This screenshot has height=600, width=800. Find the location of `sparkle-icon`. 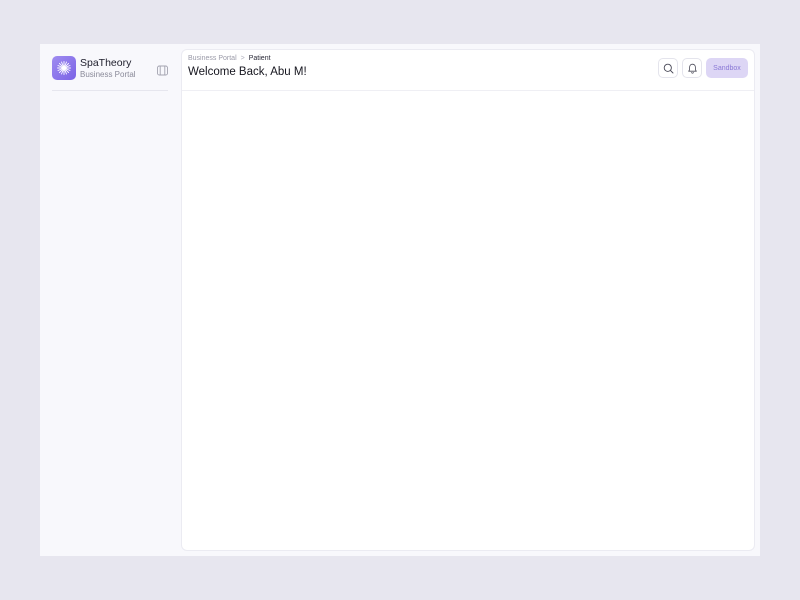

sparkle-icon is located at coordinates (64, 68).